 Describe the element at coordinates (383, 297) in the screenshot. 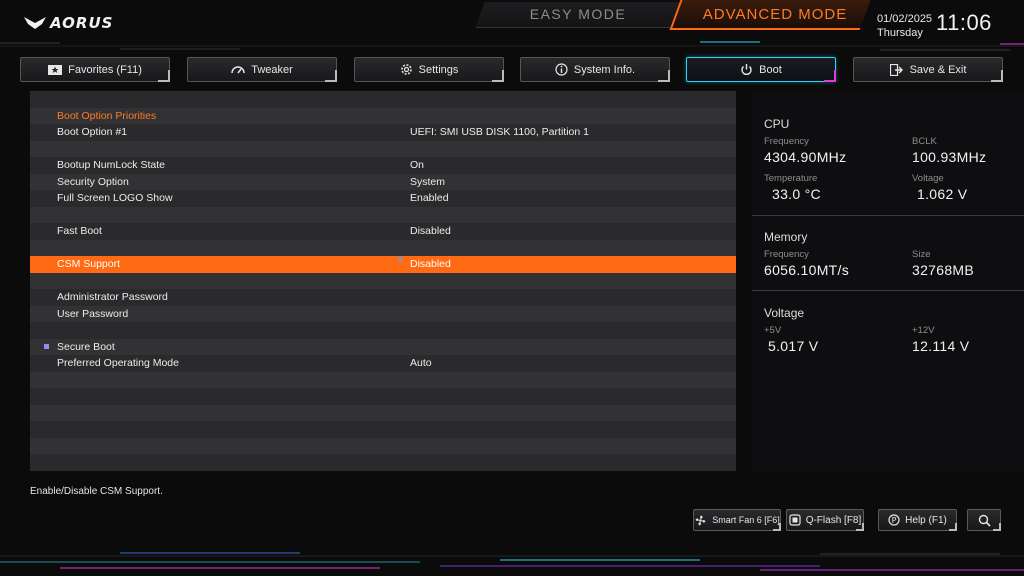

I see `administrator-password-row: Administrator Password` at that location.